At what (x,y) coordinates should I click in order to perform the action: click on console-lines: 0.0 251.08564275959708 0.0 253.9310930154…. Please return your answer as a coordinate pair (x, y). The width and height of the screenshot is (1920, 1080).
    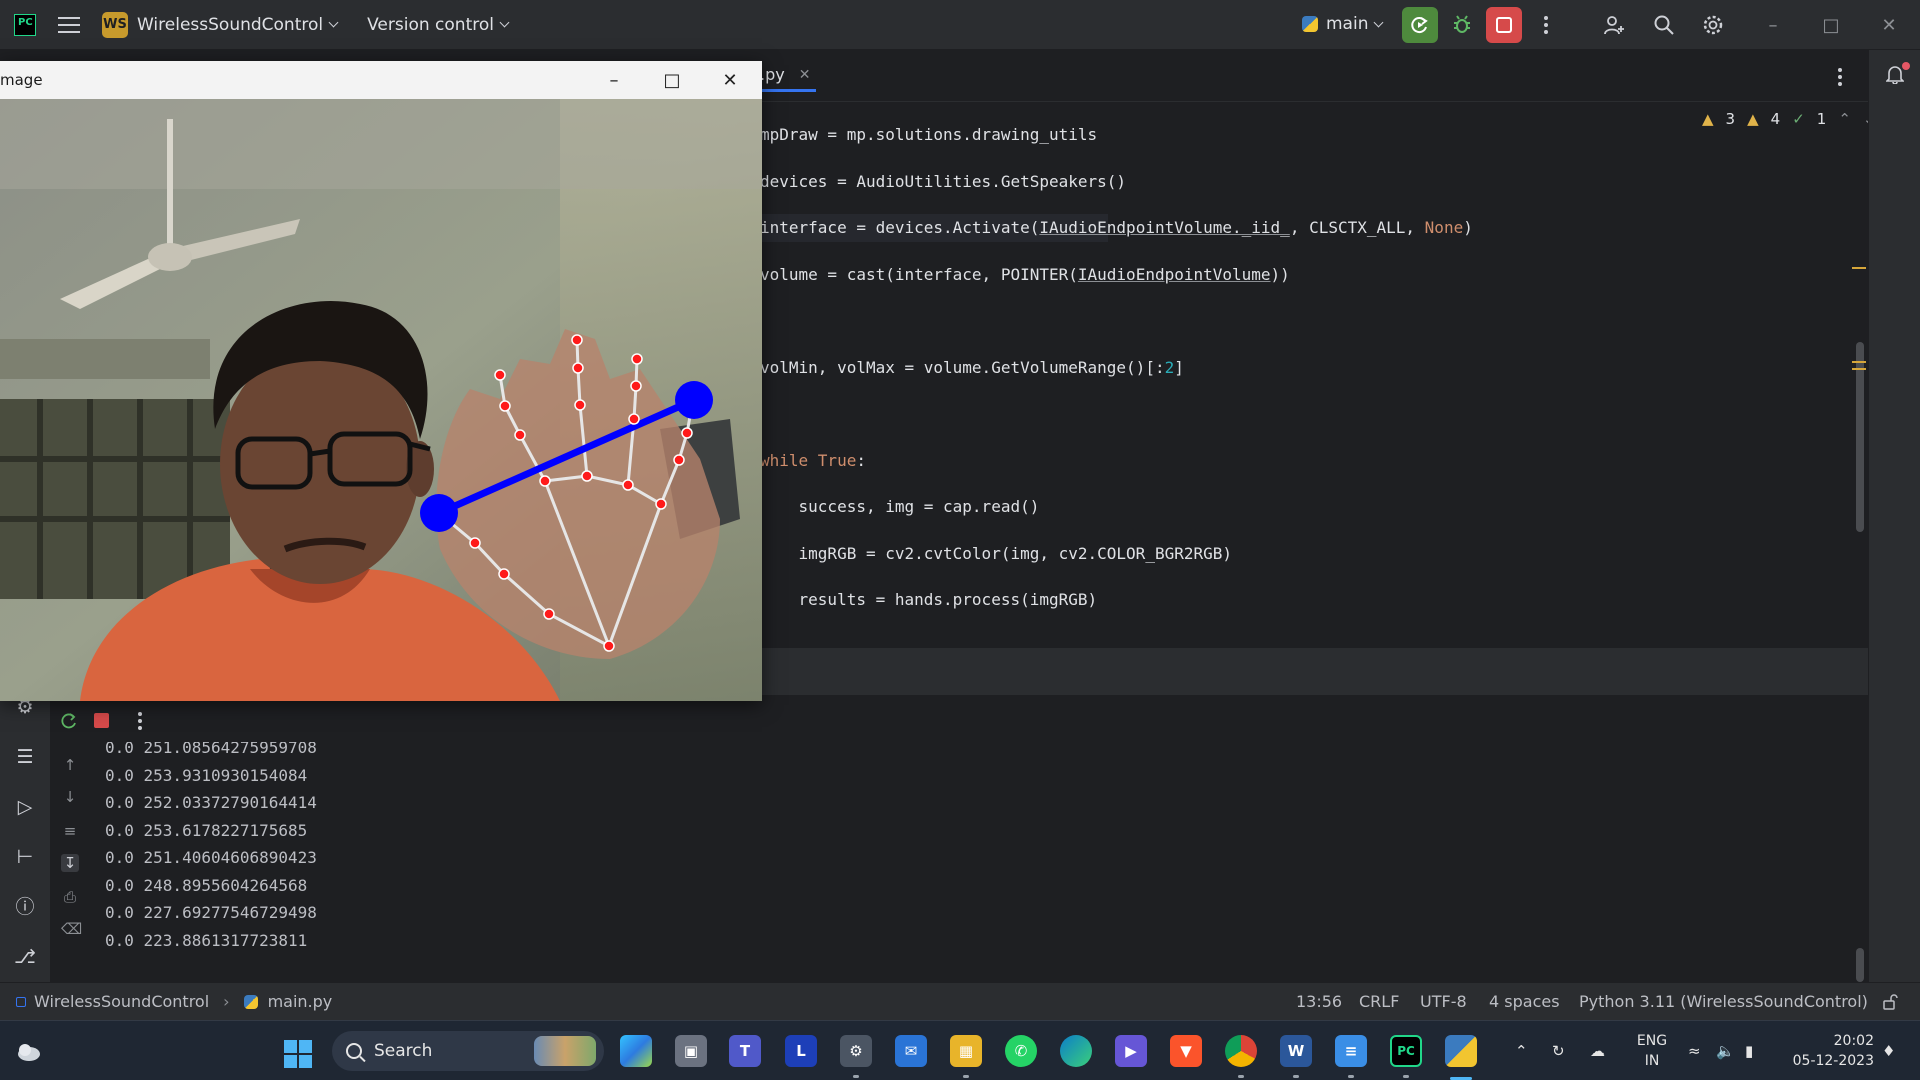
    Looking at the image, I should click on (211, 848).